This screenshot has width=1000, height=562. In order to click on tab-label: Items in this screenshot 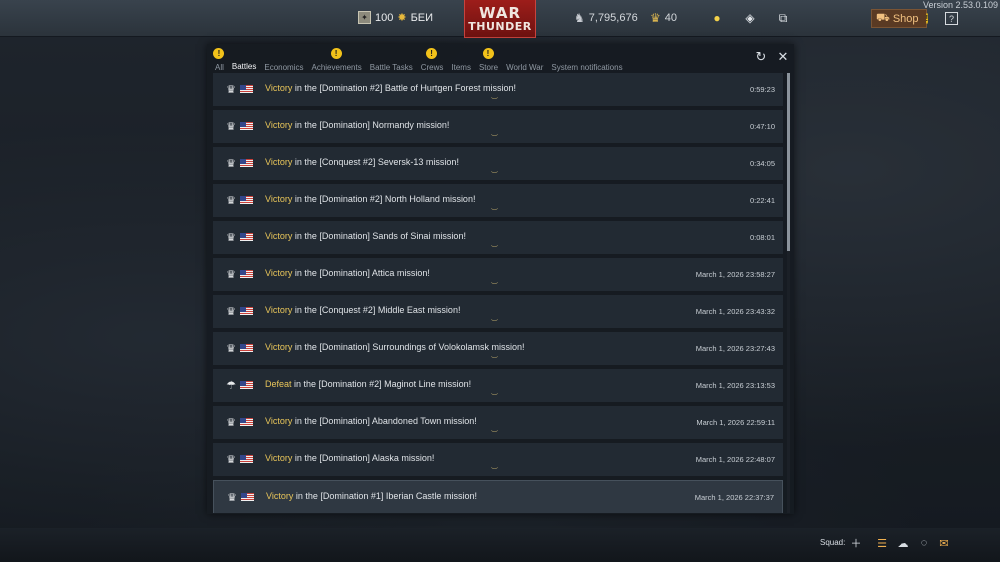, I will do `click(461, 67)`.